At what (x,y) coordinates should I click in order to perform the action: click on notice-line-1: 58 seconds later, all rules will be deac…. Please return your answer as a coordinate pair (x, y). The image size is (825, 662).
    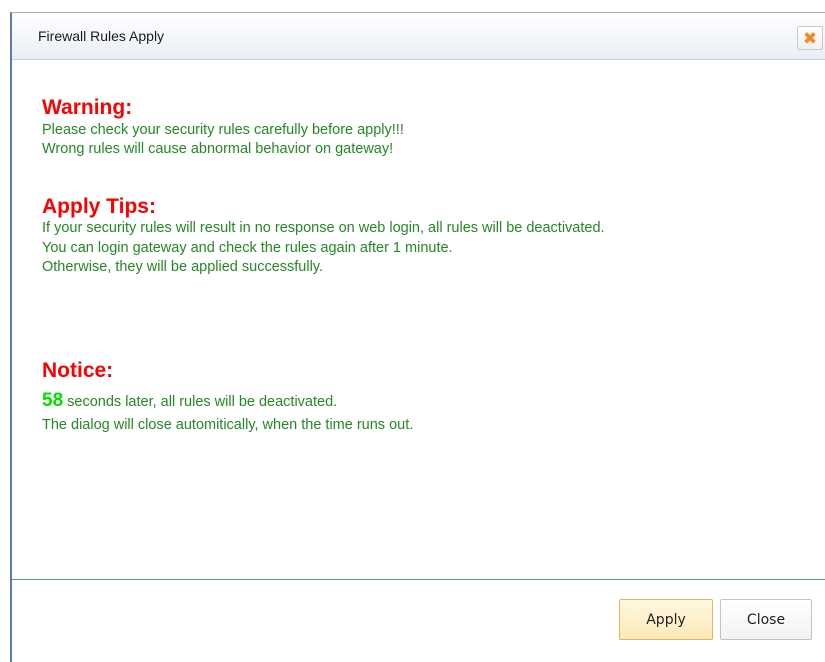
    Looking at the image, I should click on (189, 400).